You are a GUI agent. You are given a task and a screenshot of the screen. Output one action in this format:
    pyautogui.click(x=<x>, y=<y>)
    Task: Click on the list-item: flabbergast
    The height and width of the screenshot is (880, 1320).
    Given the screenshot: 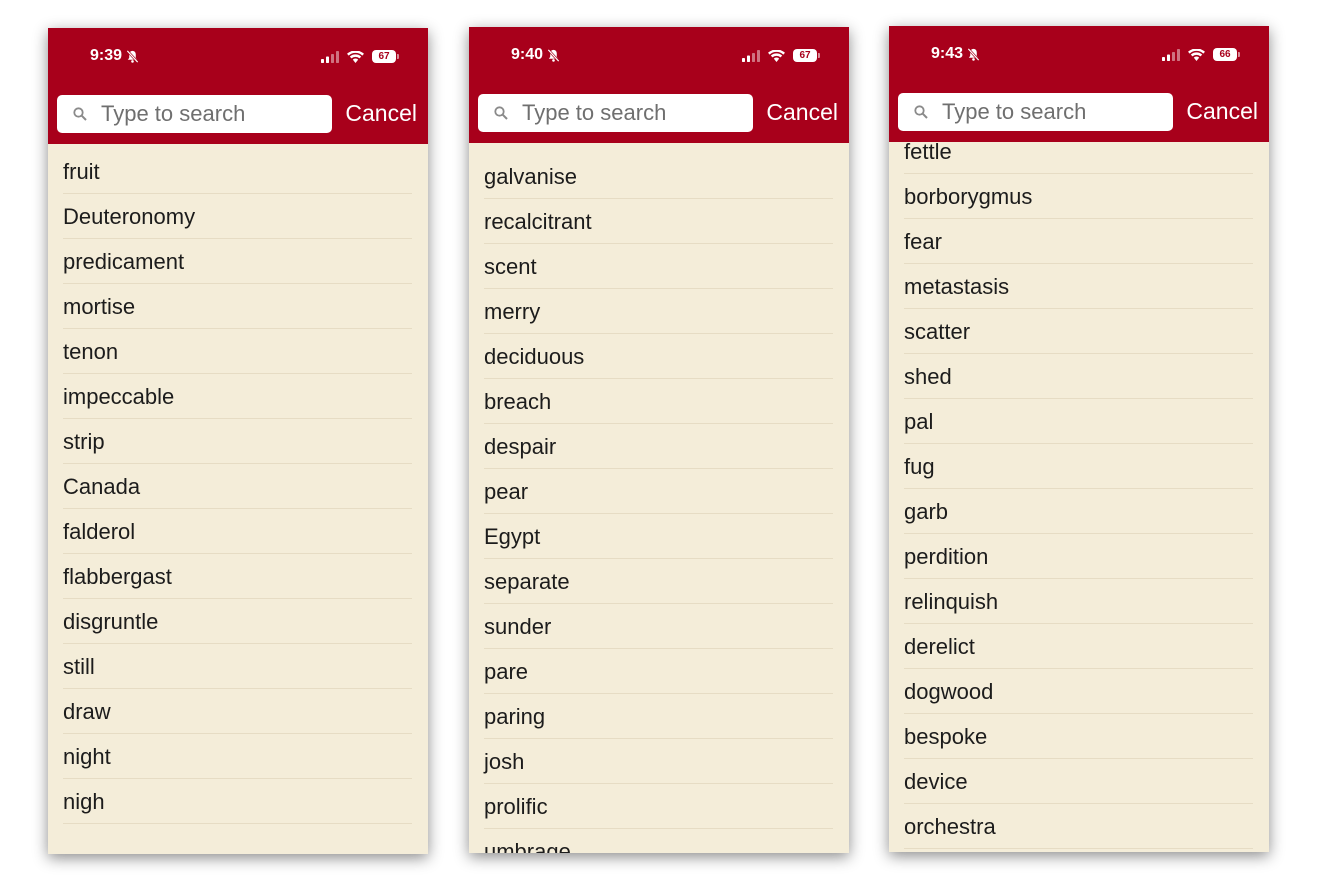 What is the action you would take?
    pyautogui.click(x=237, y=576)
    